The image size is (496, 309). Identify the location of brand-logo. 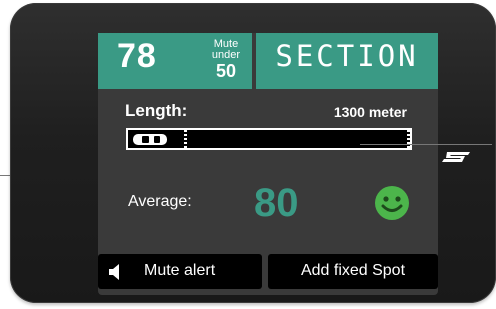
(456, 159).